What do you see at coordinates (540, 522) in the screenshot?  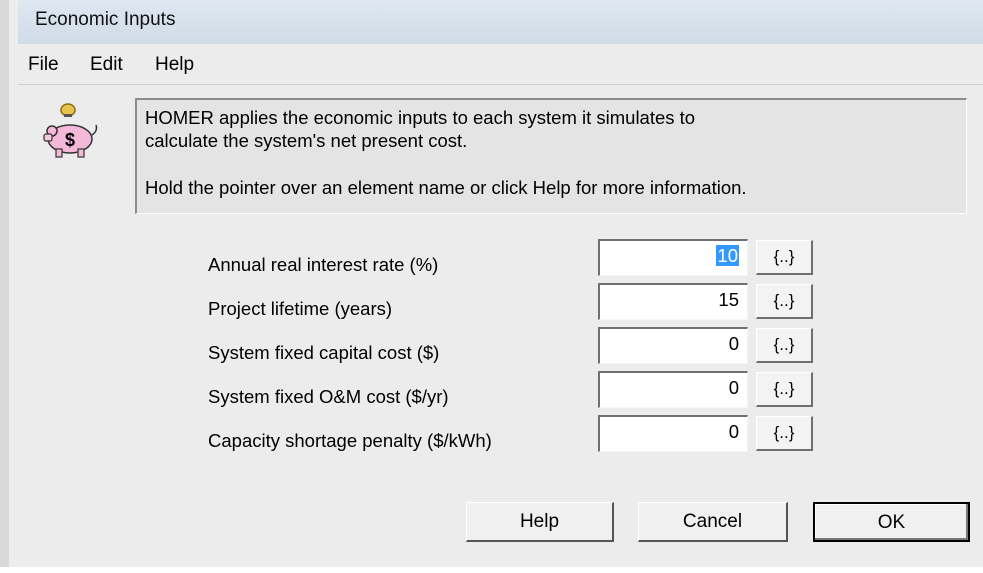 I see `help-button: Help` at bounding box center [540, 522].